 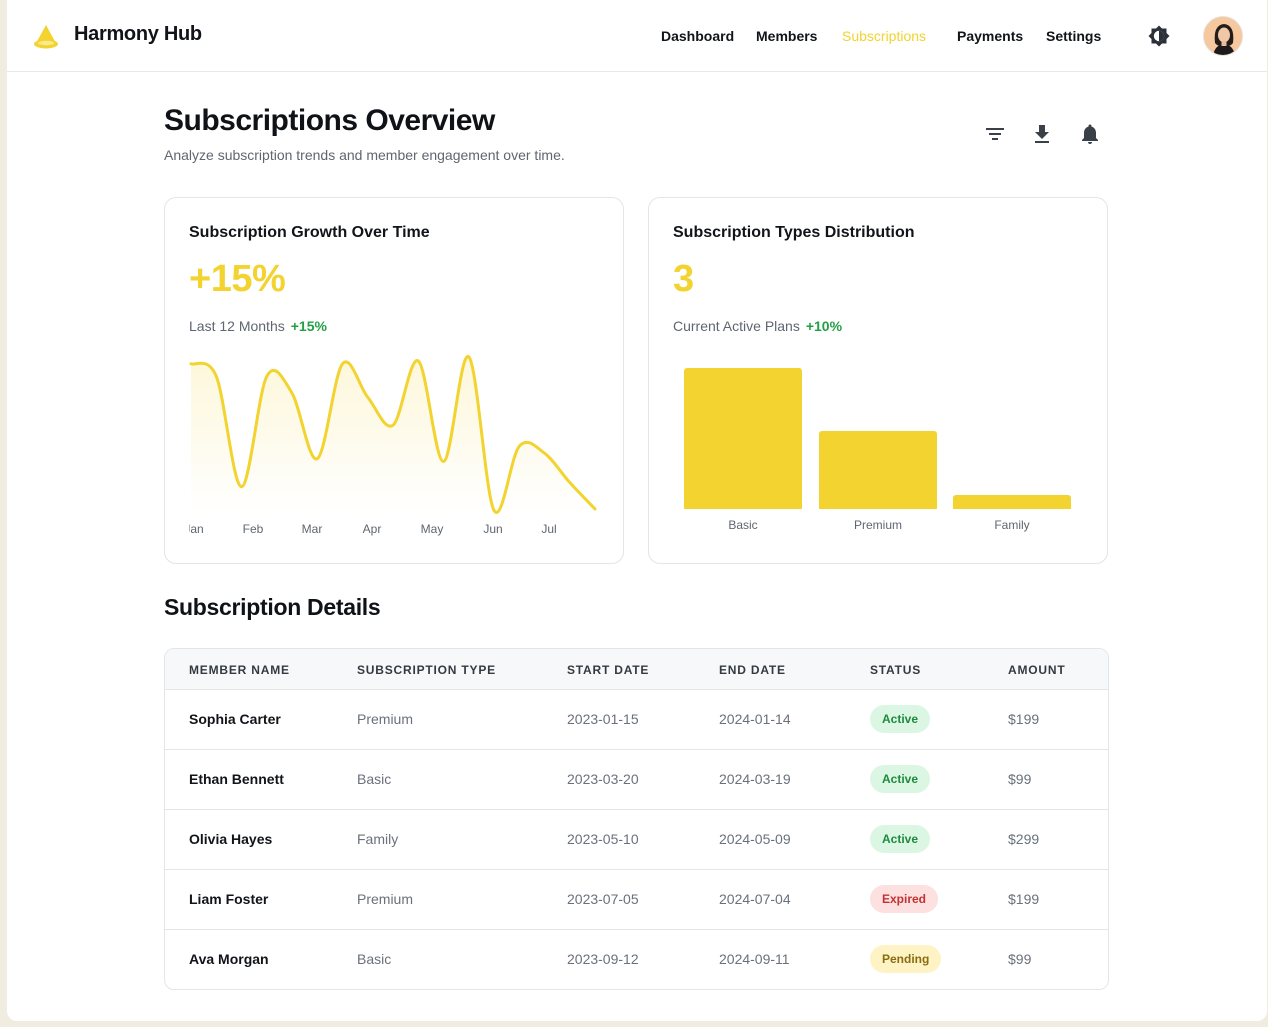 What do you see at coordinates (329, 120) in the screenshot?
I see `page-title: Subscriptions Overview` at bounding box center [329, 120].